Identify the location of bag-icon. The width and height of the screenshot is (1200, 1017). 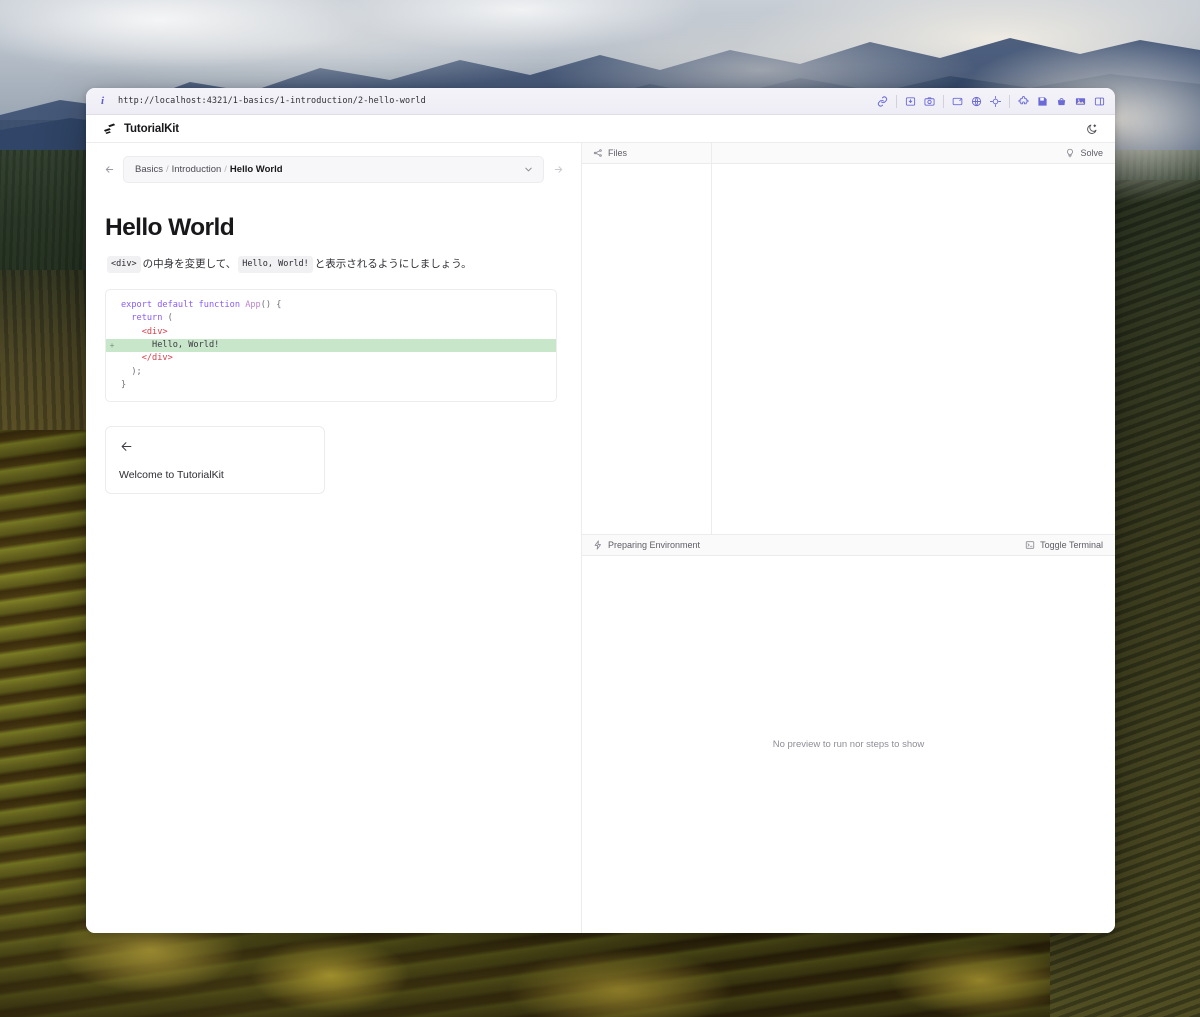
(1061, 101).